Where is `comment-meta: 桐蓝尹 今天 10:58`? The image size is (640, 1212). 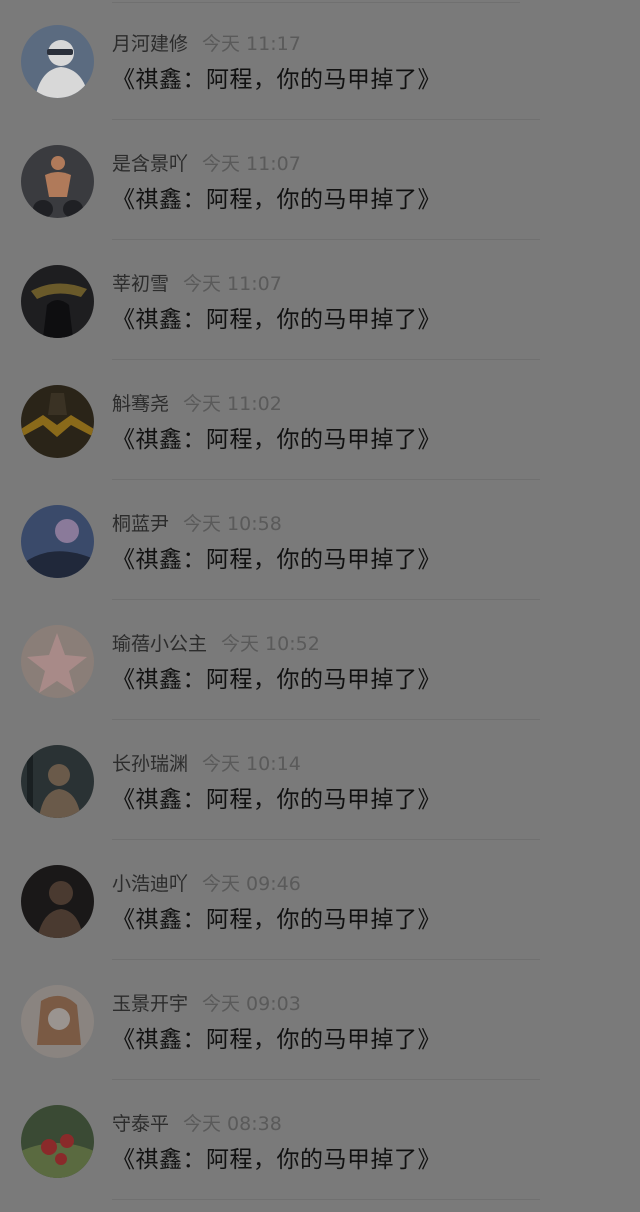
comment-meta: 桐蓝尹 今天 10:58 is located at coordinates (197, 524).